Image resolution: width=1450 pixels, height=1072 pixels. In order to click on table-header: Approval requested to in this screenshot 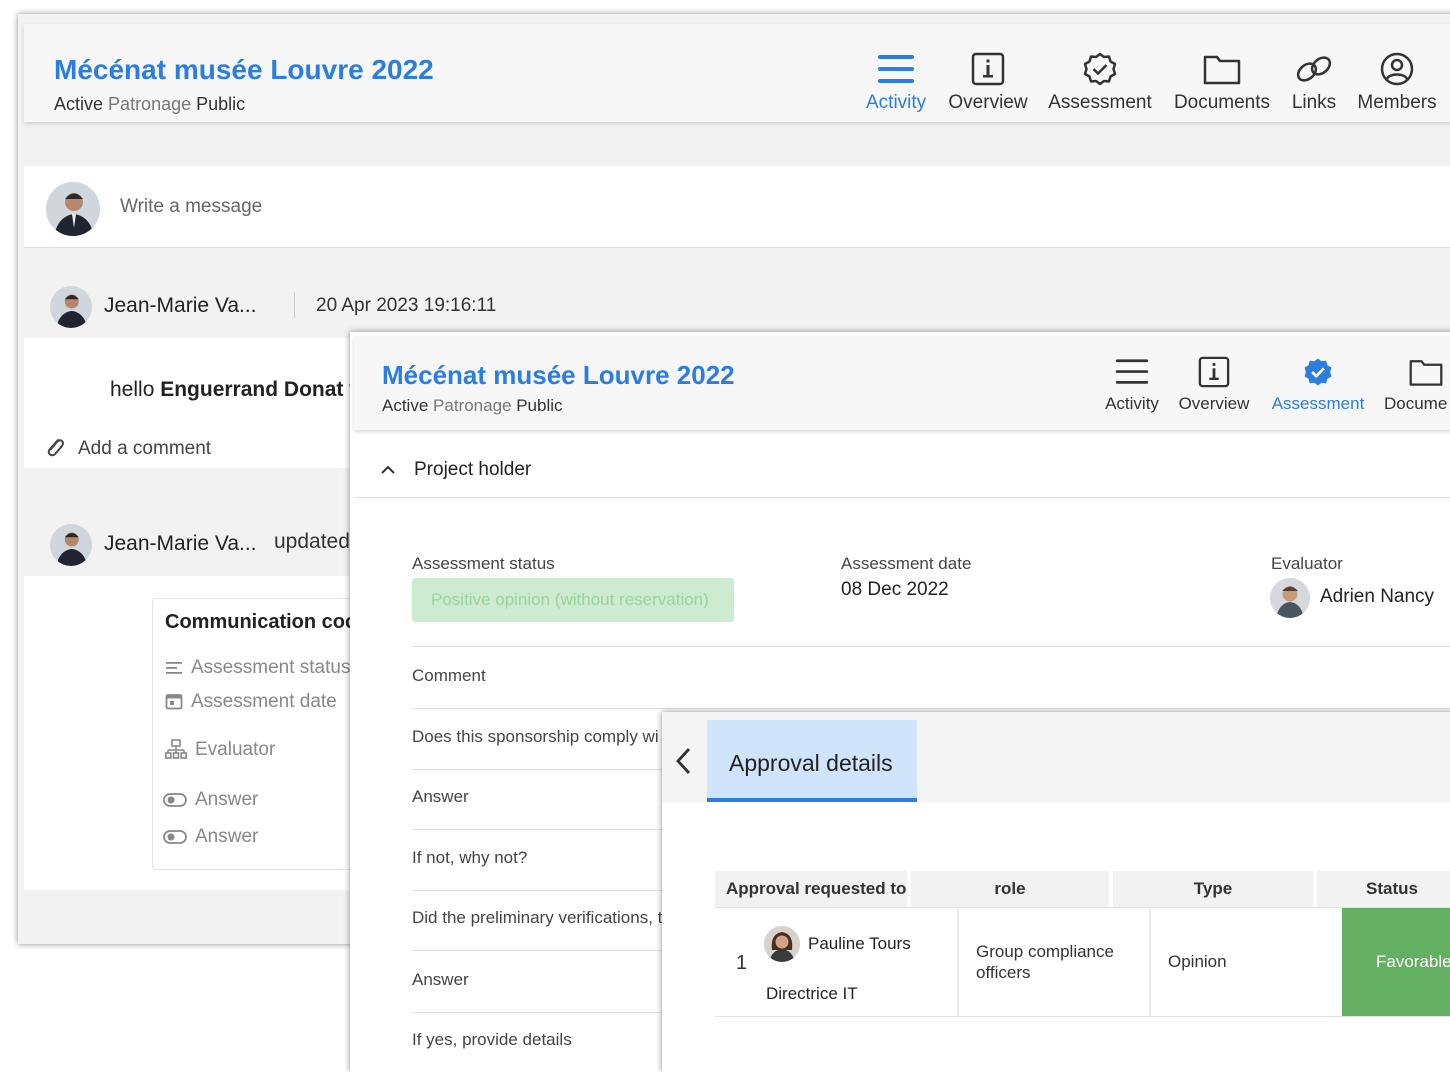, I will do `click(811, 889)`.